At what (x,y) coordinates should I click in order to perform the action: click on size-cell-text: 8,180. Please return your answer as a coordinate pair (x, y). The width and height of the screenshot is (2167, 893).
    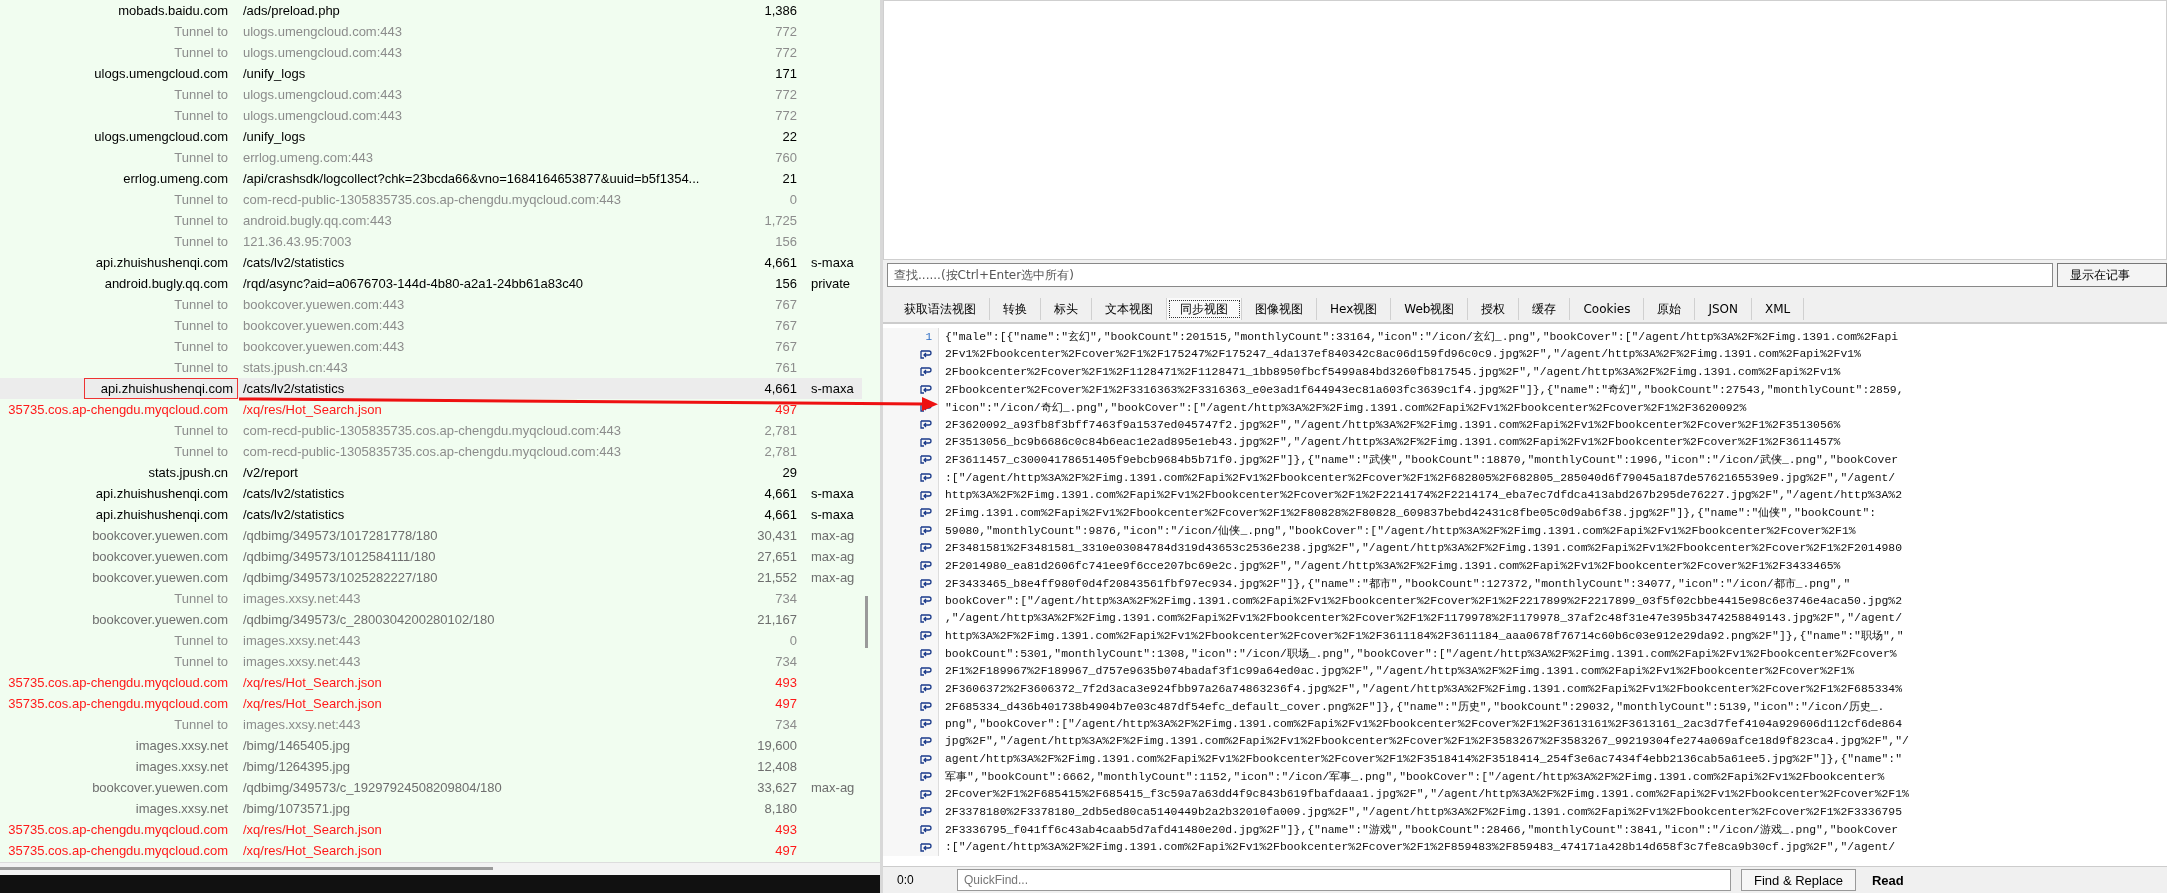
    Looking at the image, I should click on (780, 808).